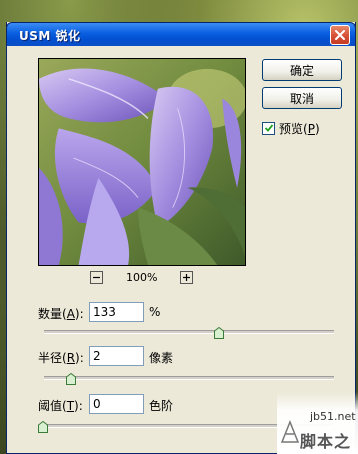 The width and height of the screenshot is (358, 454). I want to click on zoom-out-button, so click(96, 277).